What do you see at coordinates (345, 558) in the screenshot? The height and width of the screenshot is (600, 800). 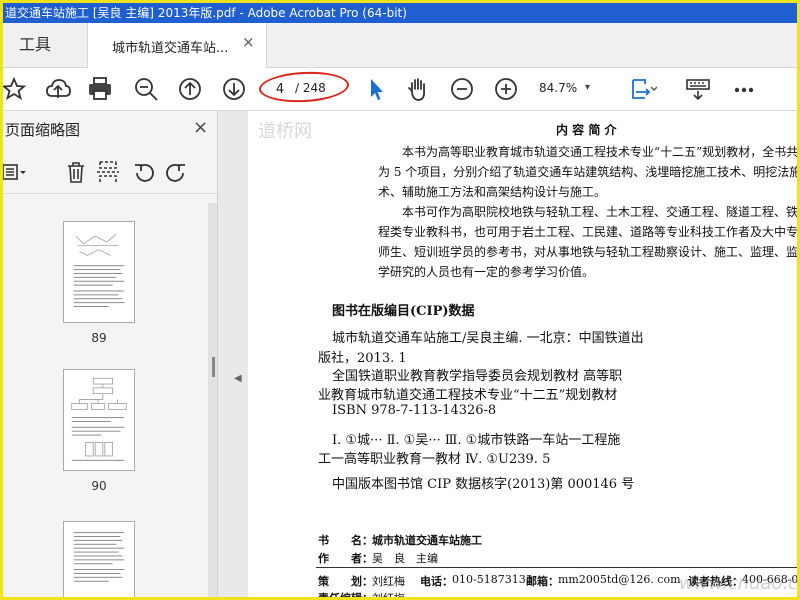 I see `author-label: 作 者：` at bounding box center [345, 558].